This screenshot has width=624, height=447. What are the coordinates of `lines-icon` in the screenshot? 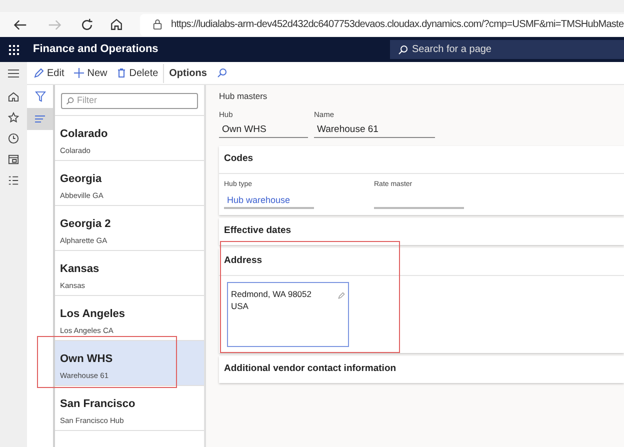 It's located at (40, 119).